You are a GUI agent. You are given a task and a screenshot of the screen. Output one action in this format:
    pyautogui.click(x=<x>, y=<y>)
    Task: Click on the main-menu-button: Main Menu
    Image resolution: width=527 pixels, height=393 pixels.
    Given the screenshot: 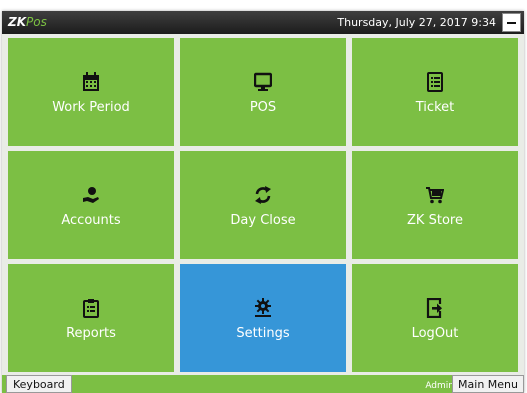 What is the action you would take?
    pyautogui.click(x=488, y=384)
    